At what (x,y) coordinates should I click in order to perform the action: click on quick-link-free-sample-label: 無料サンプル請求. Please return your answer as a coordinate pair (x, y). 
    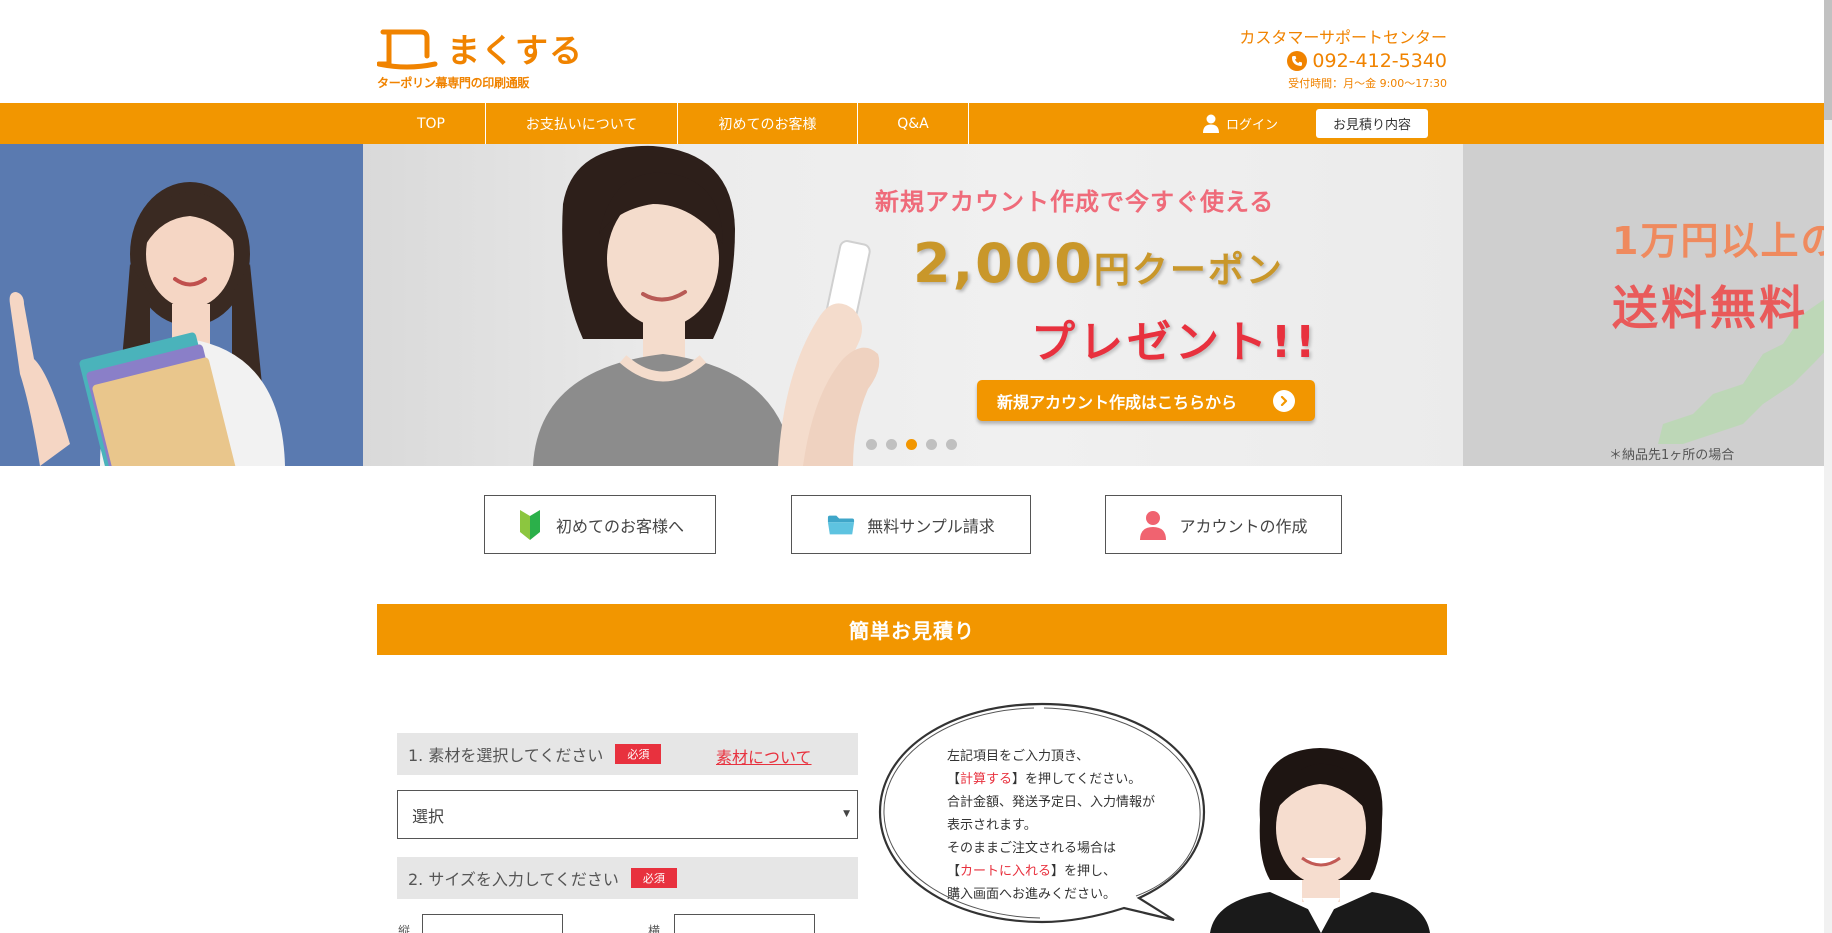
    Looking at the image, I should click on (931, 526).